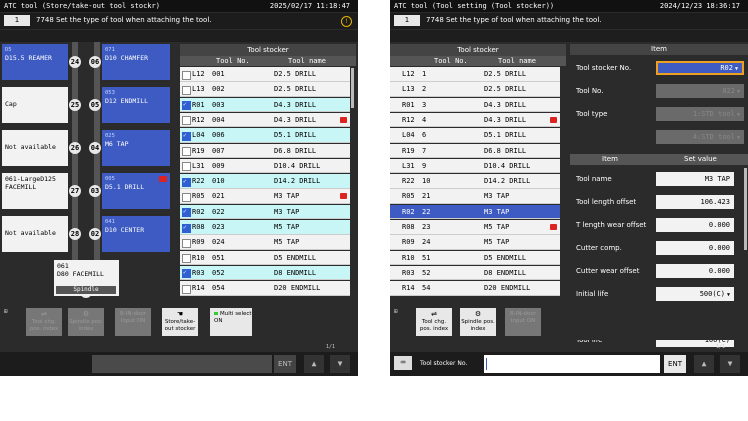 This screenshot has height=421, width=748. I want to click on pot-number: 28, so click(75, 234).